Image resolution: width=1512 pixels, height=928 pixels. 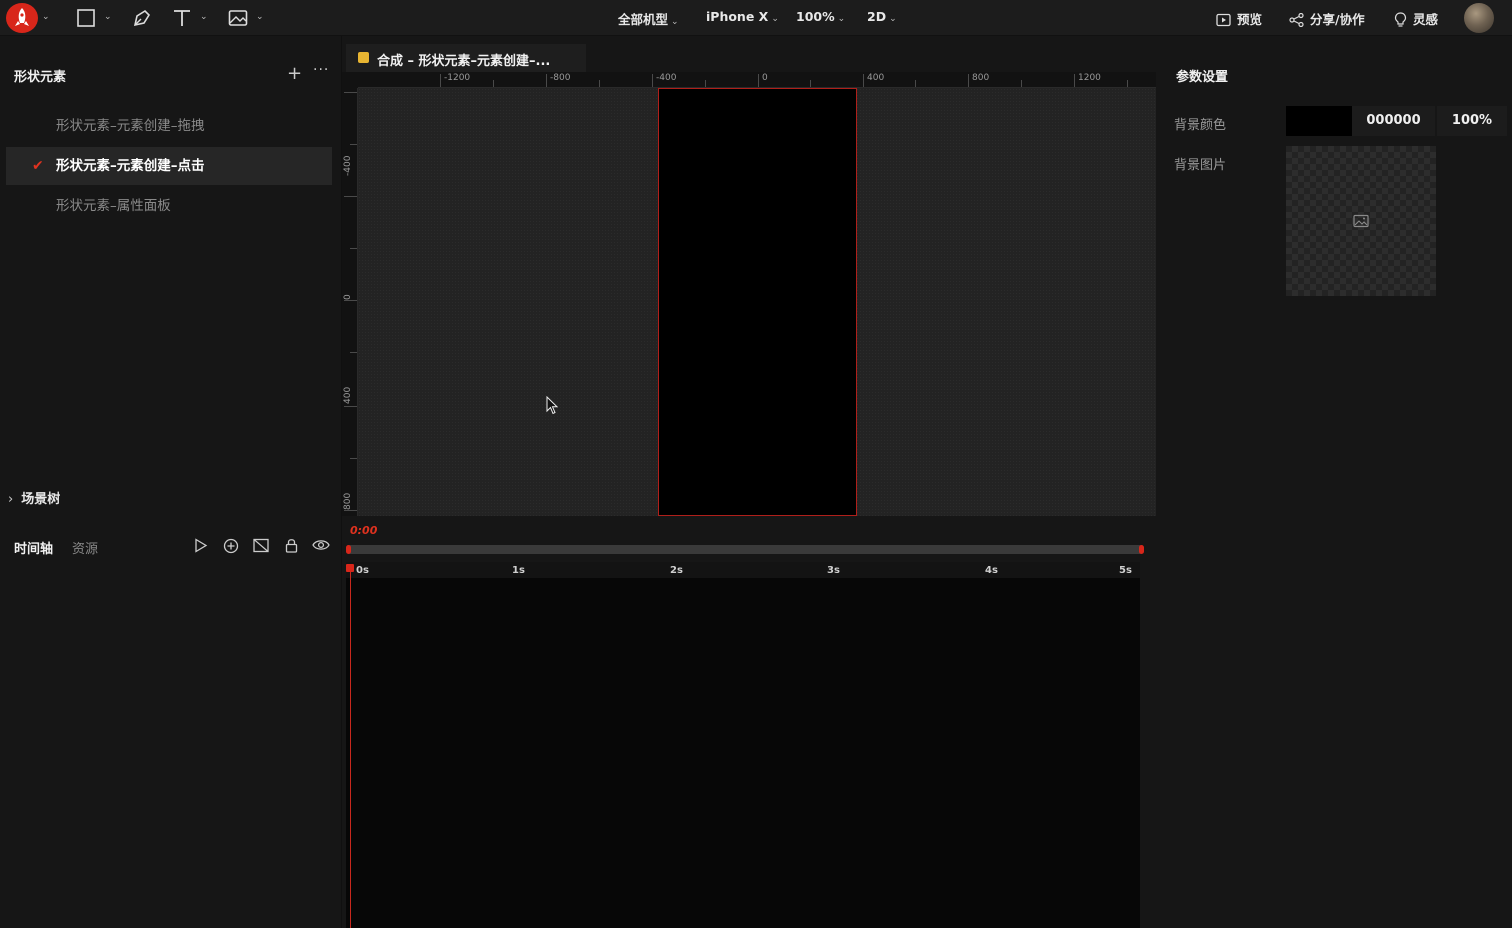 What do you see at coordinates (46, 17) in the screenshot?
I see `logo-chevron-down-icon: ⌄` at bounding box center [46, 17].